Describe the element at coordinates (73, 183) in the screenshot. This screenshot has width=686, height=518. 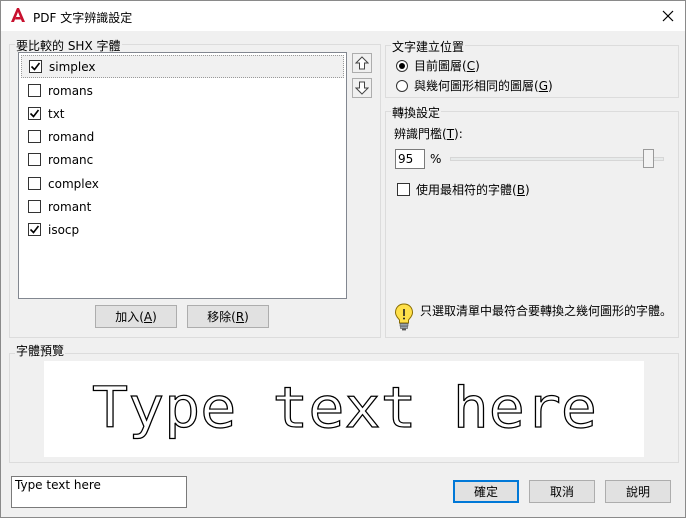
I see `font-label: complex` at that location.